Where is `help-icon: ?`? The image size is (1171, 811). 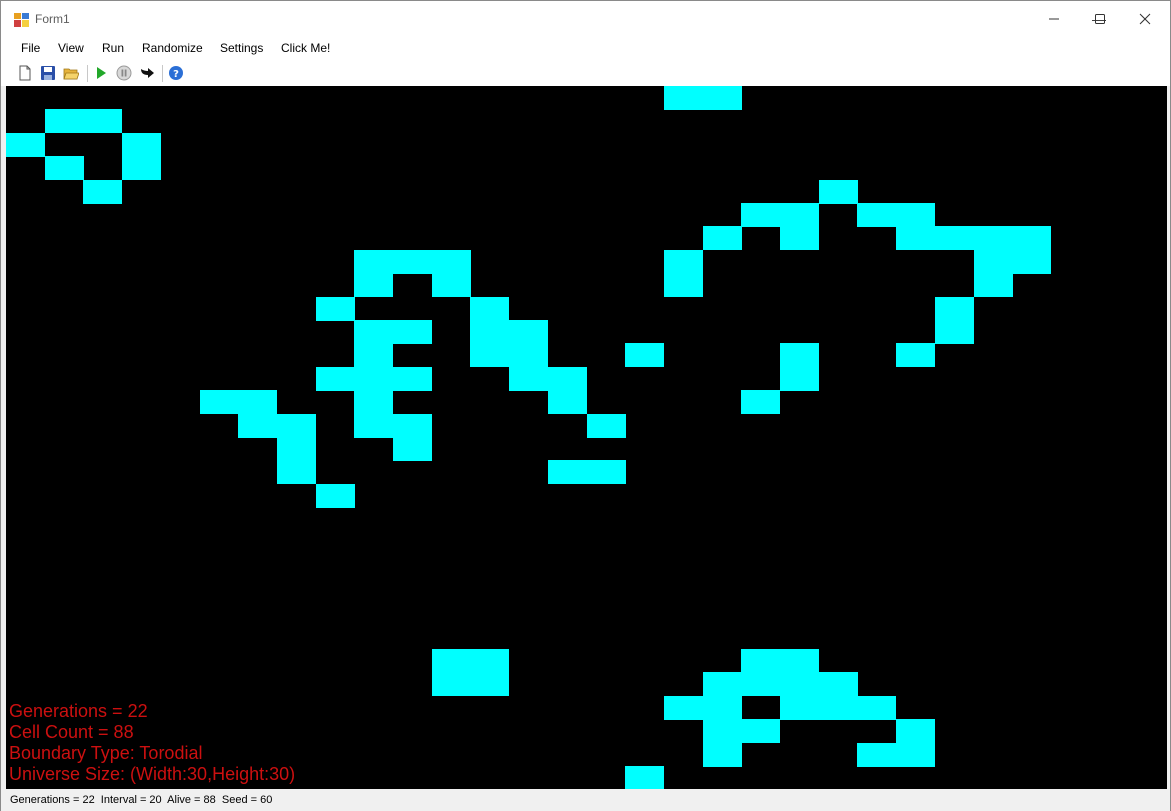
help-icon: ? is located at coordinates (176, 73).